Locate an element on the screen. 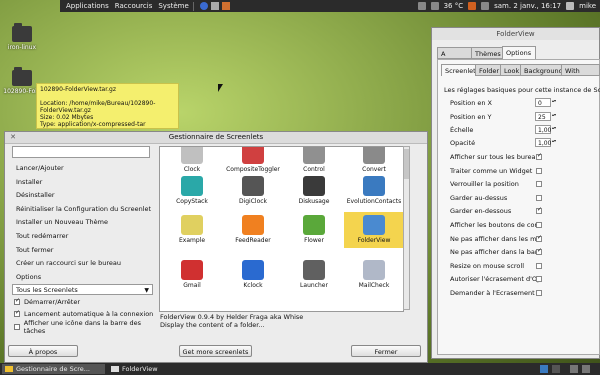  app-icon is located at coordinates (9, 369).